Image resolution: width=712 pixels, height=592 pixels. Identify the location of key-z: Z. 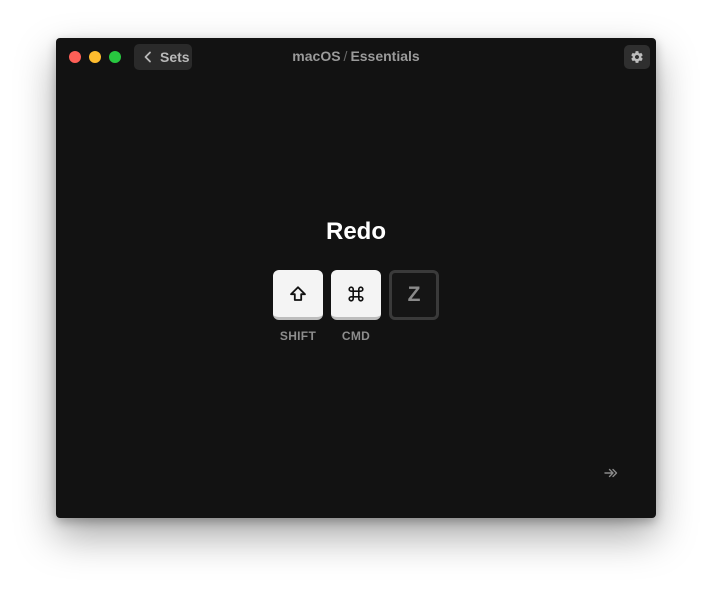
(414, 295).